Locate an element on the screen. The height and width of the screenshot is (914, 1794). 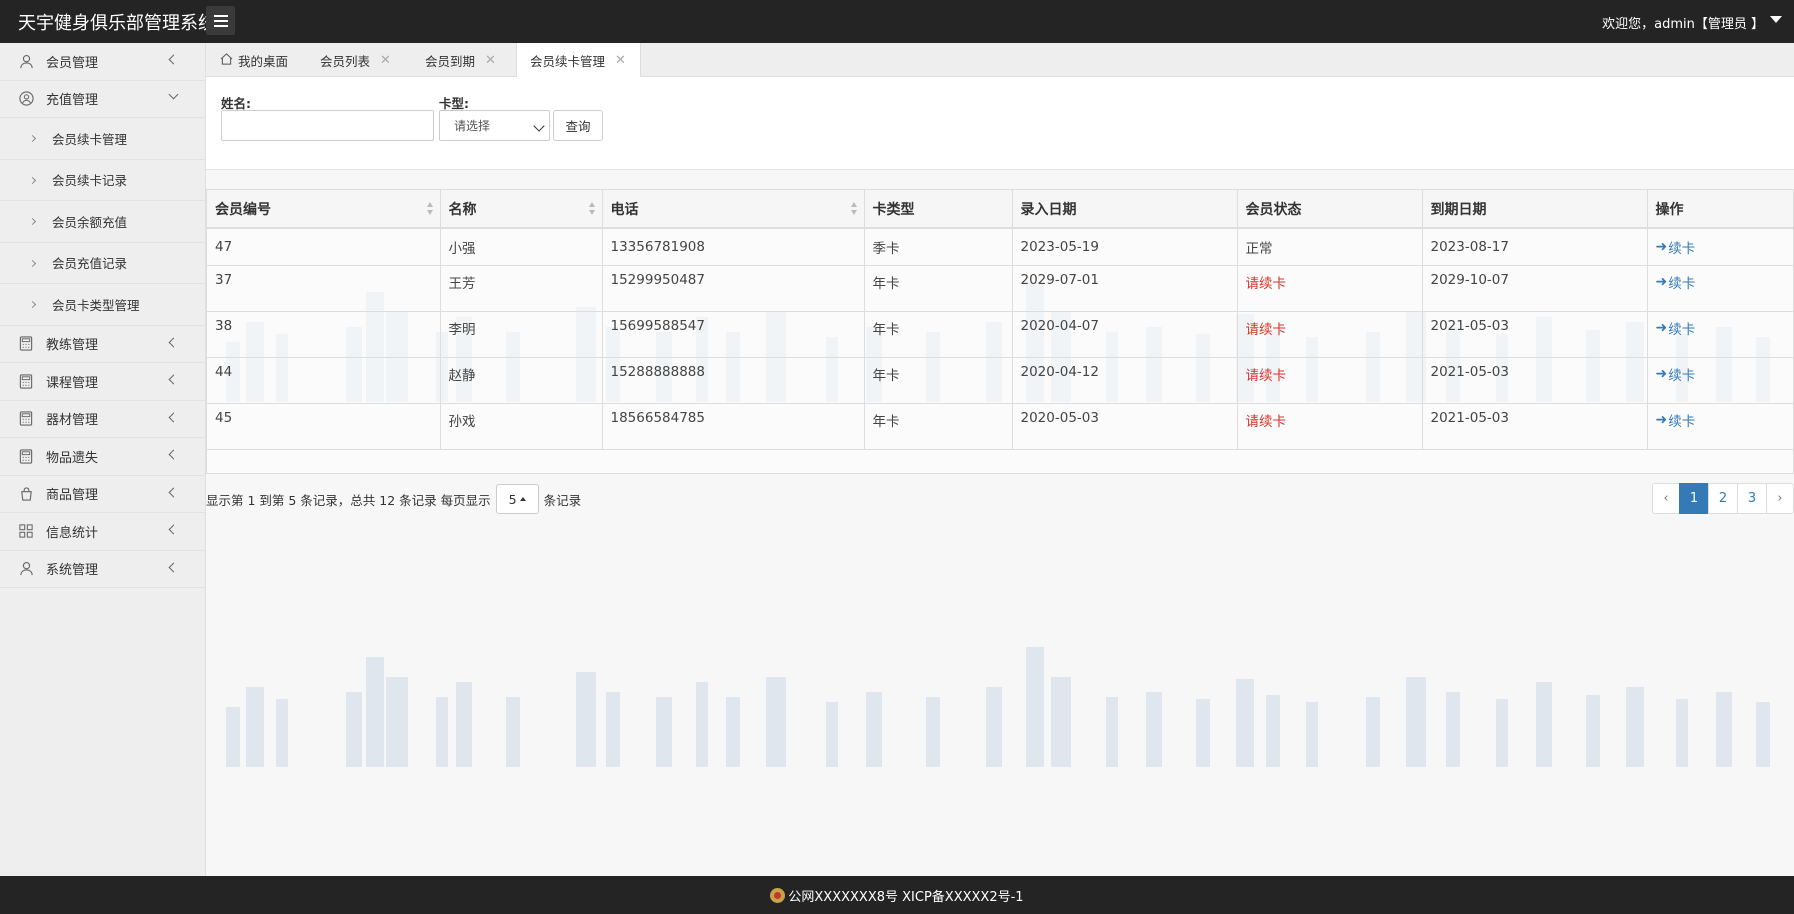
column-header-phone: 电话 is located at coordinates (733, 209).